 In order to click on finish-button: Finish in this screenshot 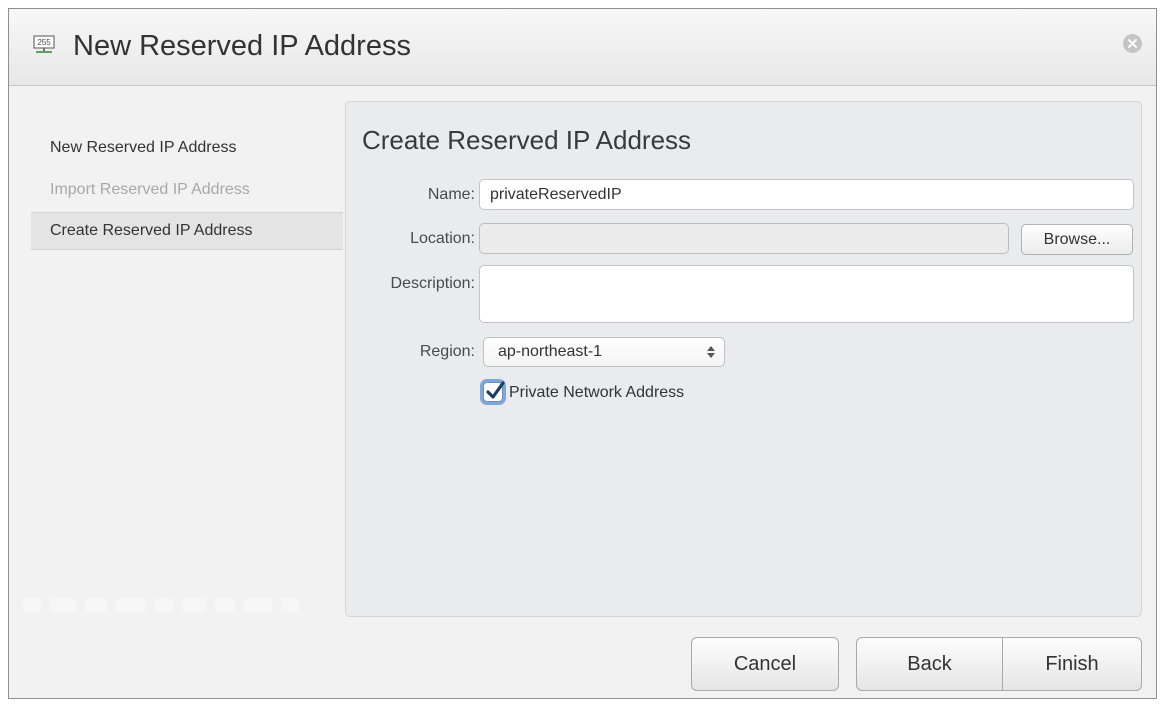, I will do `click(1072, 664)`.